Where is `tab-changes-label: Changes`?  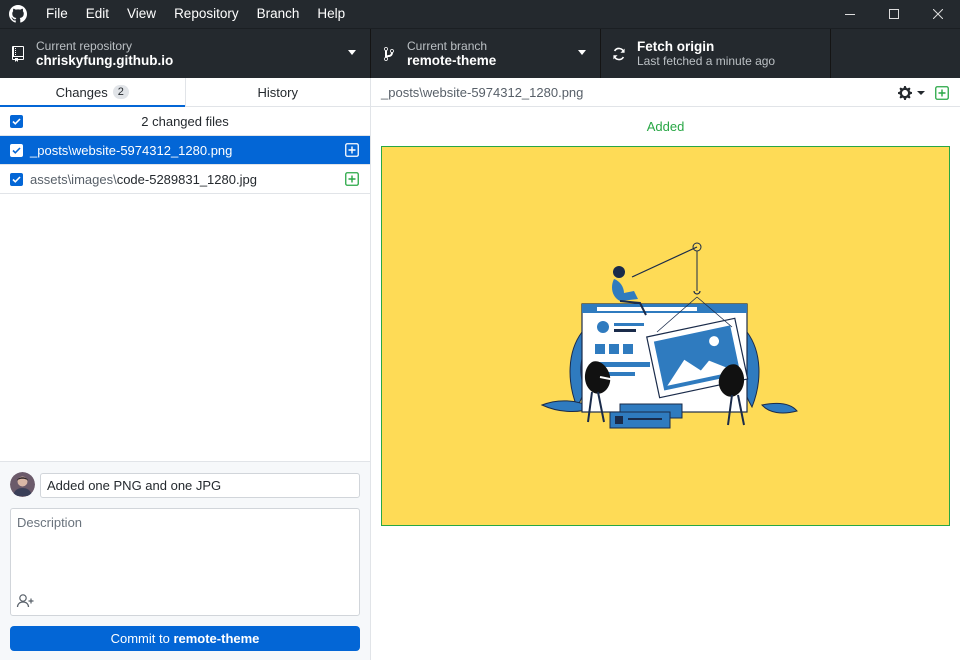 tab-changes-label: Changes is located at coordinates (81, 92).